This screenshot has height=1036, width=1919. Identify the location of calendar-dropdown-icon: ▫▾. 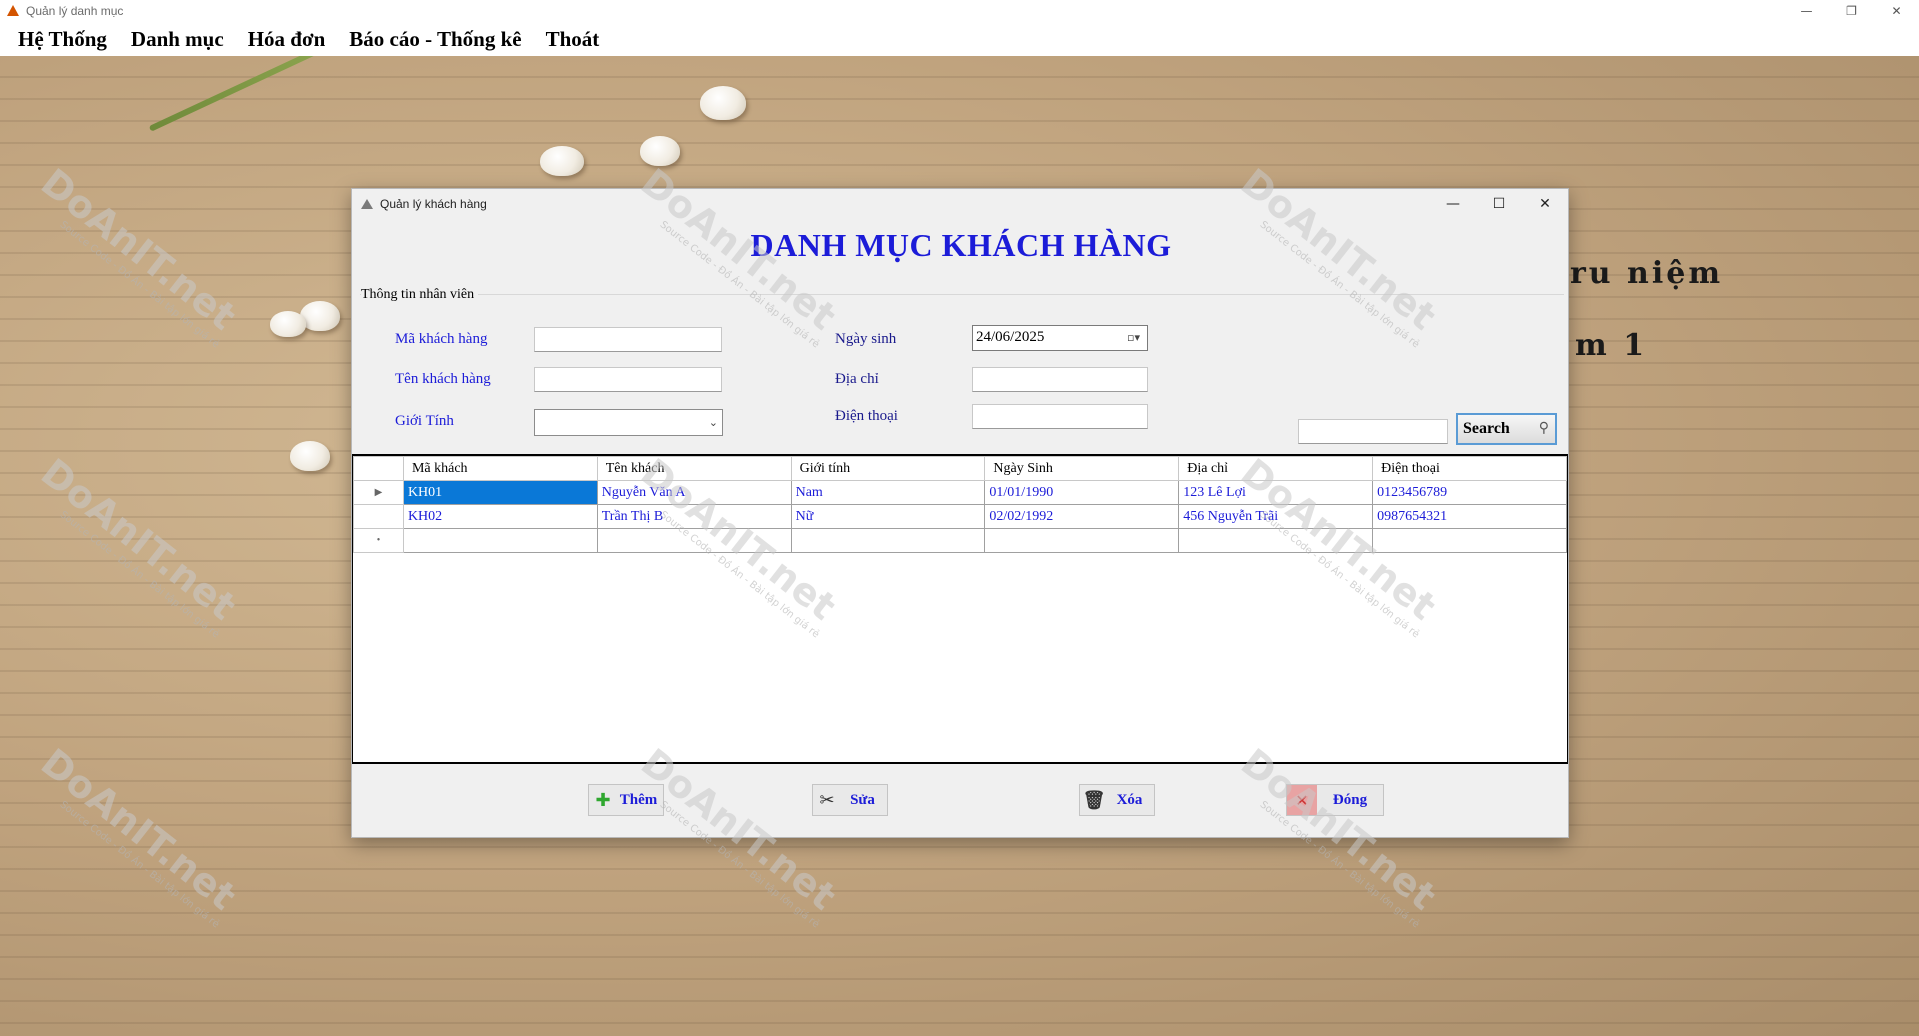
(1135, 338).